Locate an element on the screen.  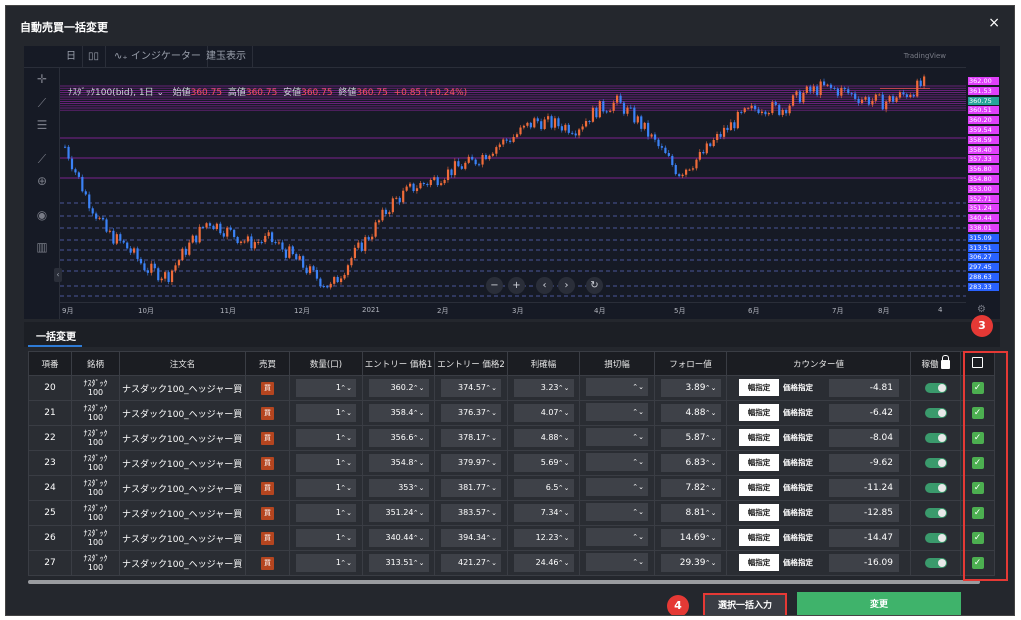
lock-icon is located at coordinates (945, 361).